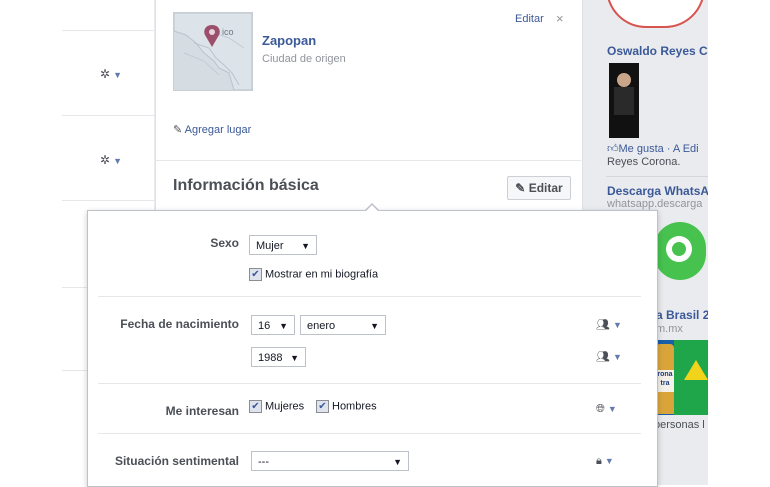  I want to click on ad-photo, so click(624, 100).